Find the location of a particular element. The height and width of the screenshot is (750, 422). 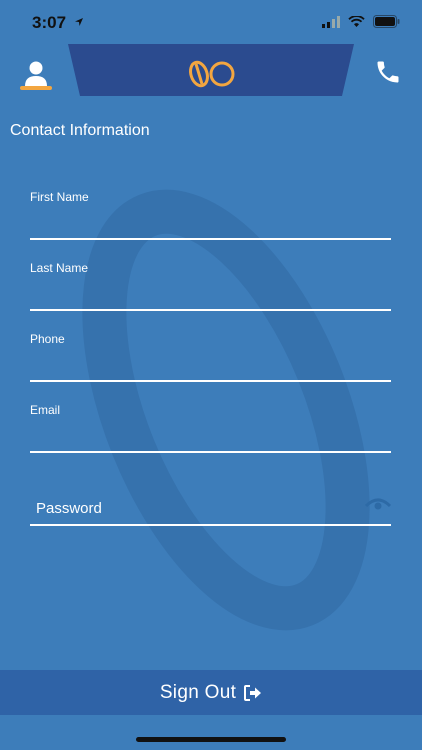

sign-out-button: Sign Out is located at coordinates (211, 692).